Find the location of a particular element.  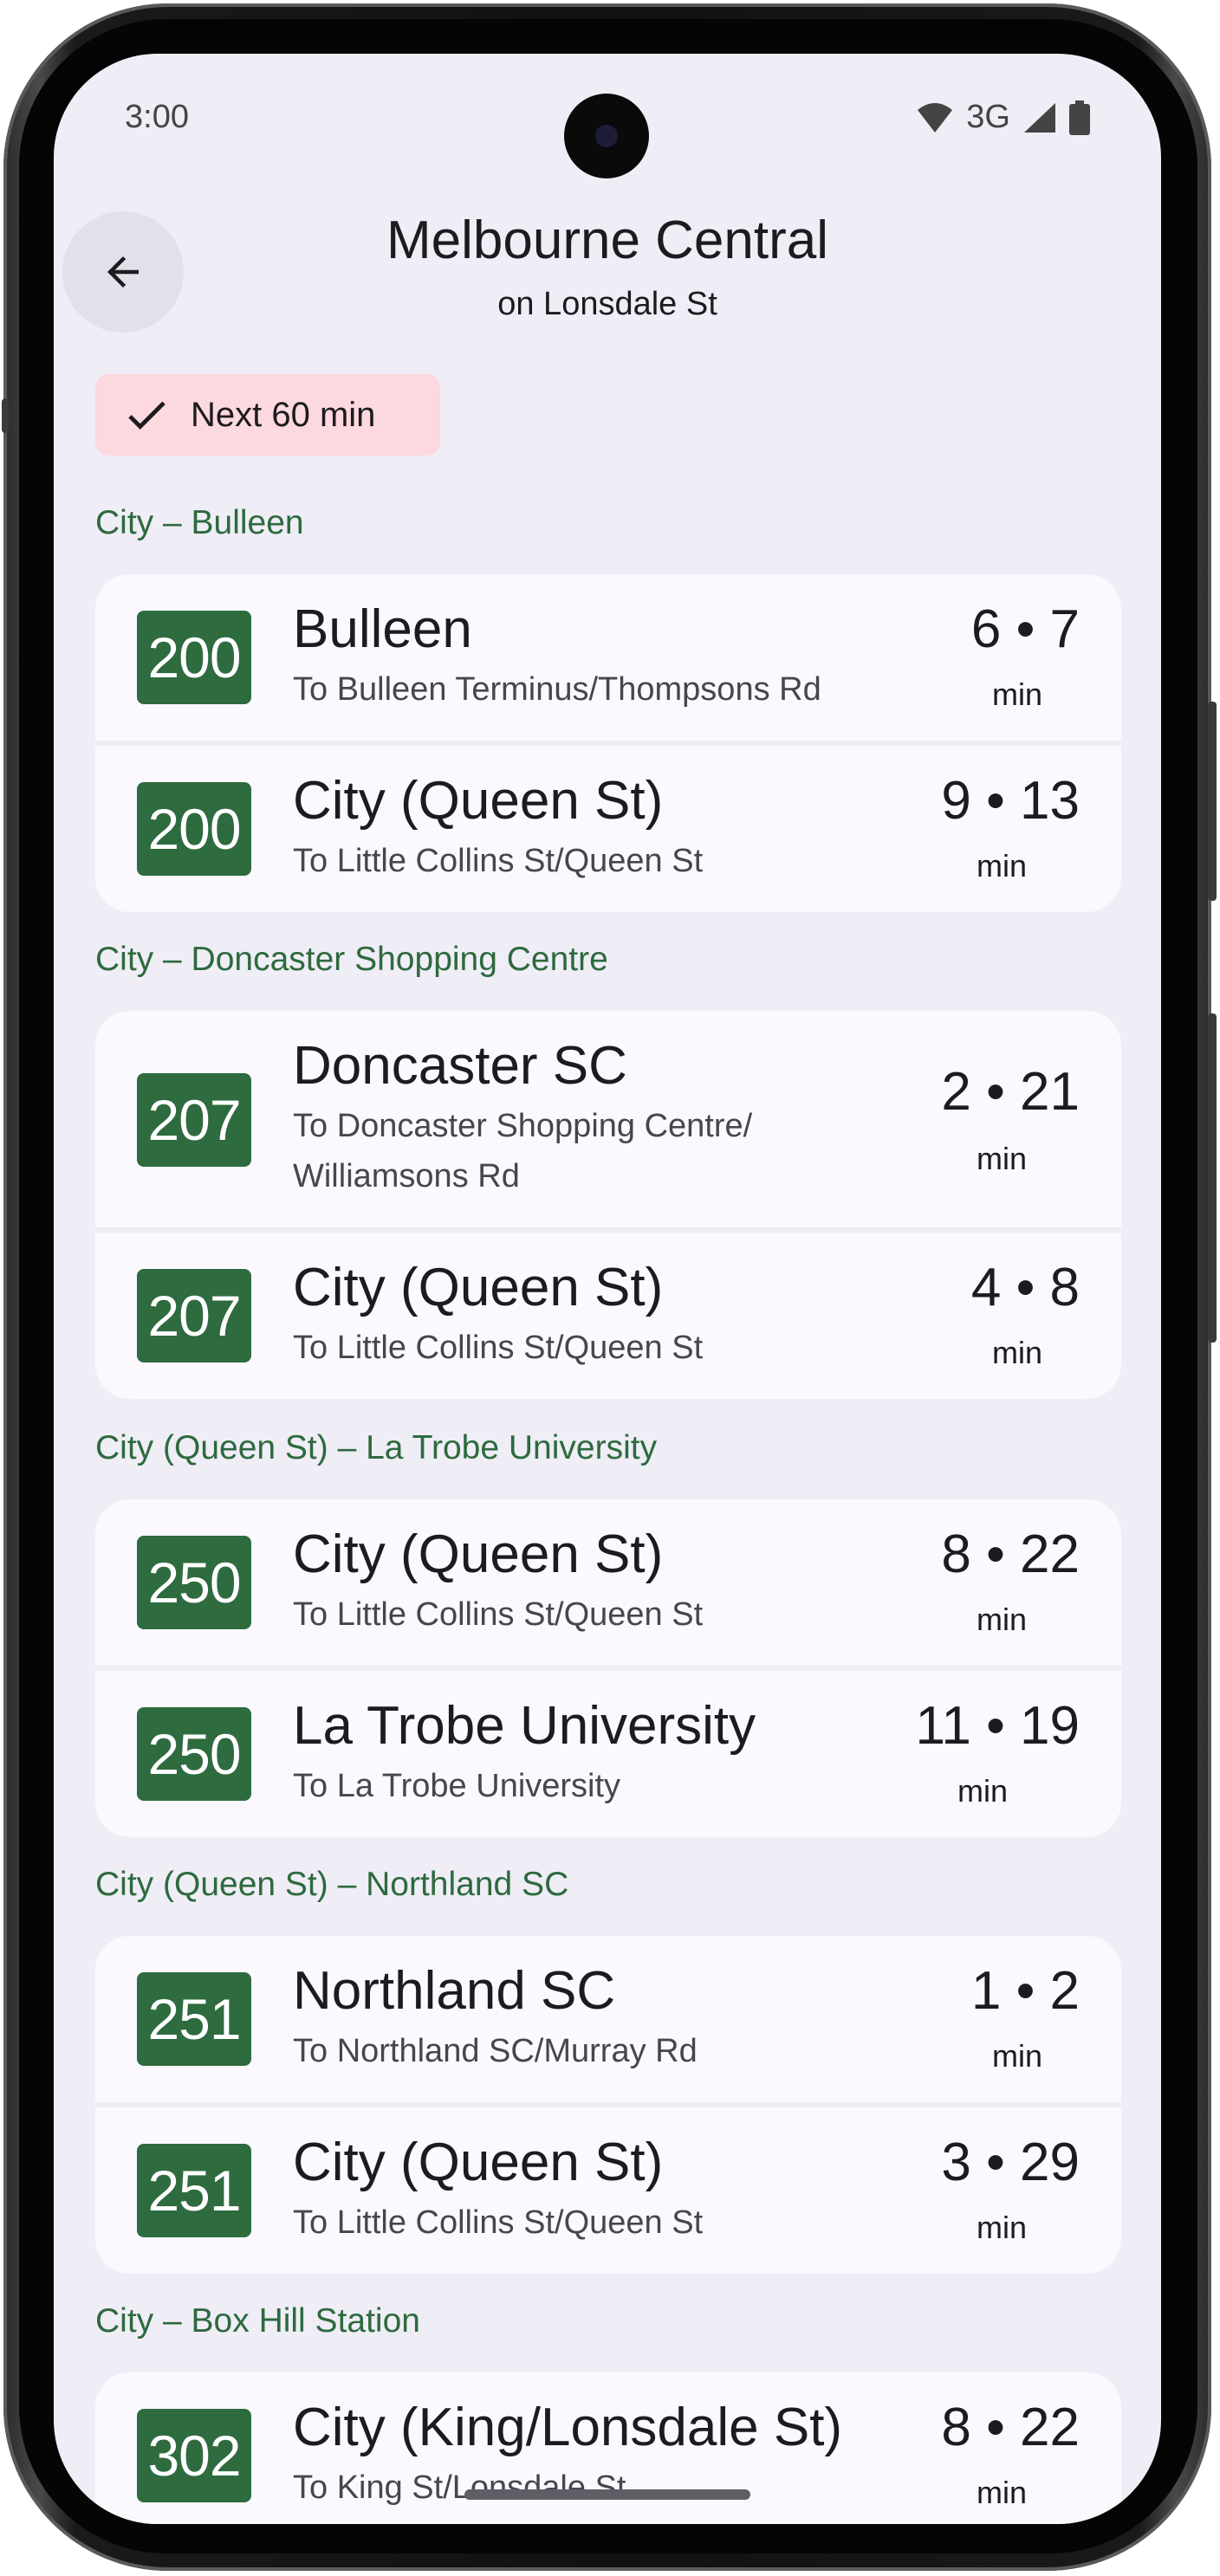

departure-via: To Northland SC/Murray Rd is located at coordinates (495, 2051).